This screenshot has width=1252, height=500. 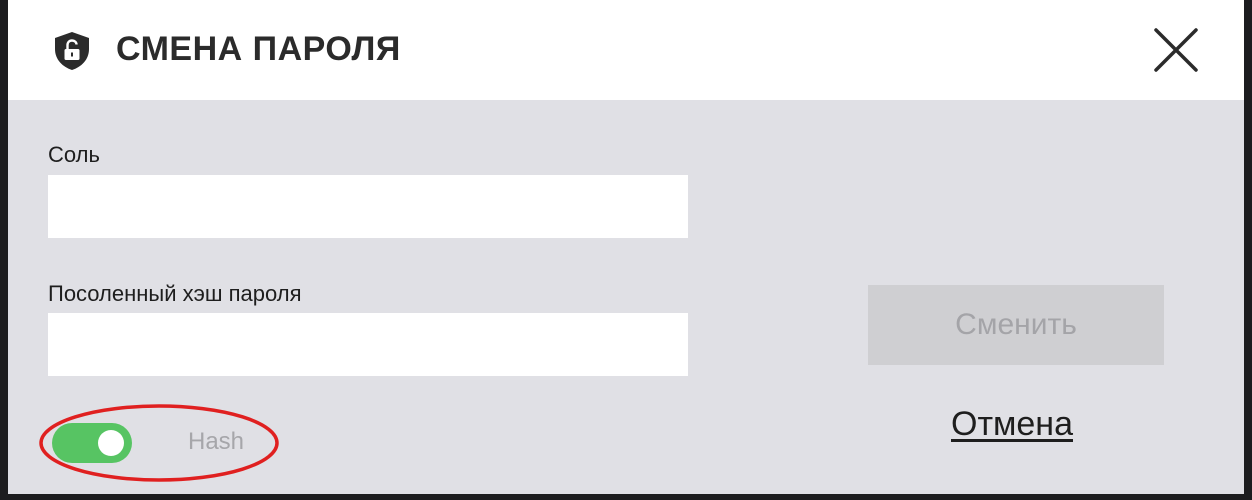 I want to click on salt-input, so click(x=368, y=206).